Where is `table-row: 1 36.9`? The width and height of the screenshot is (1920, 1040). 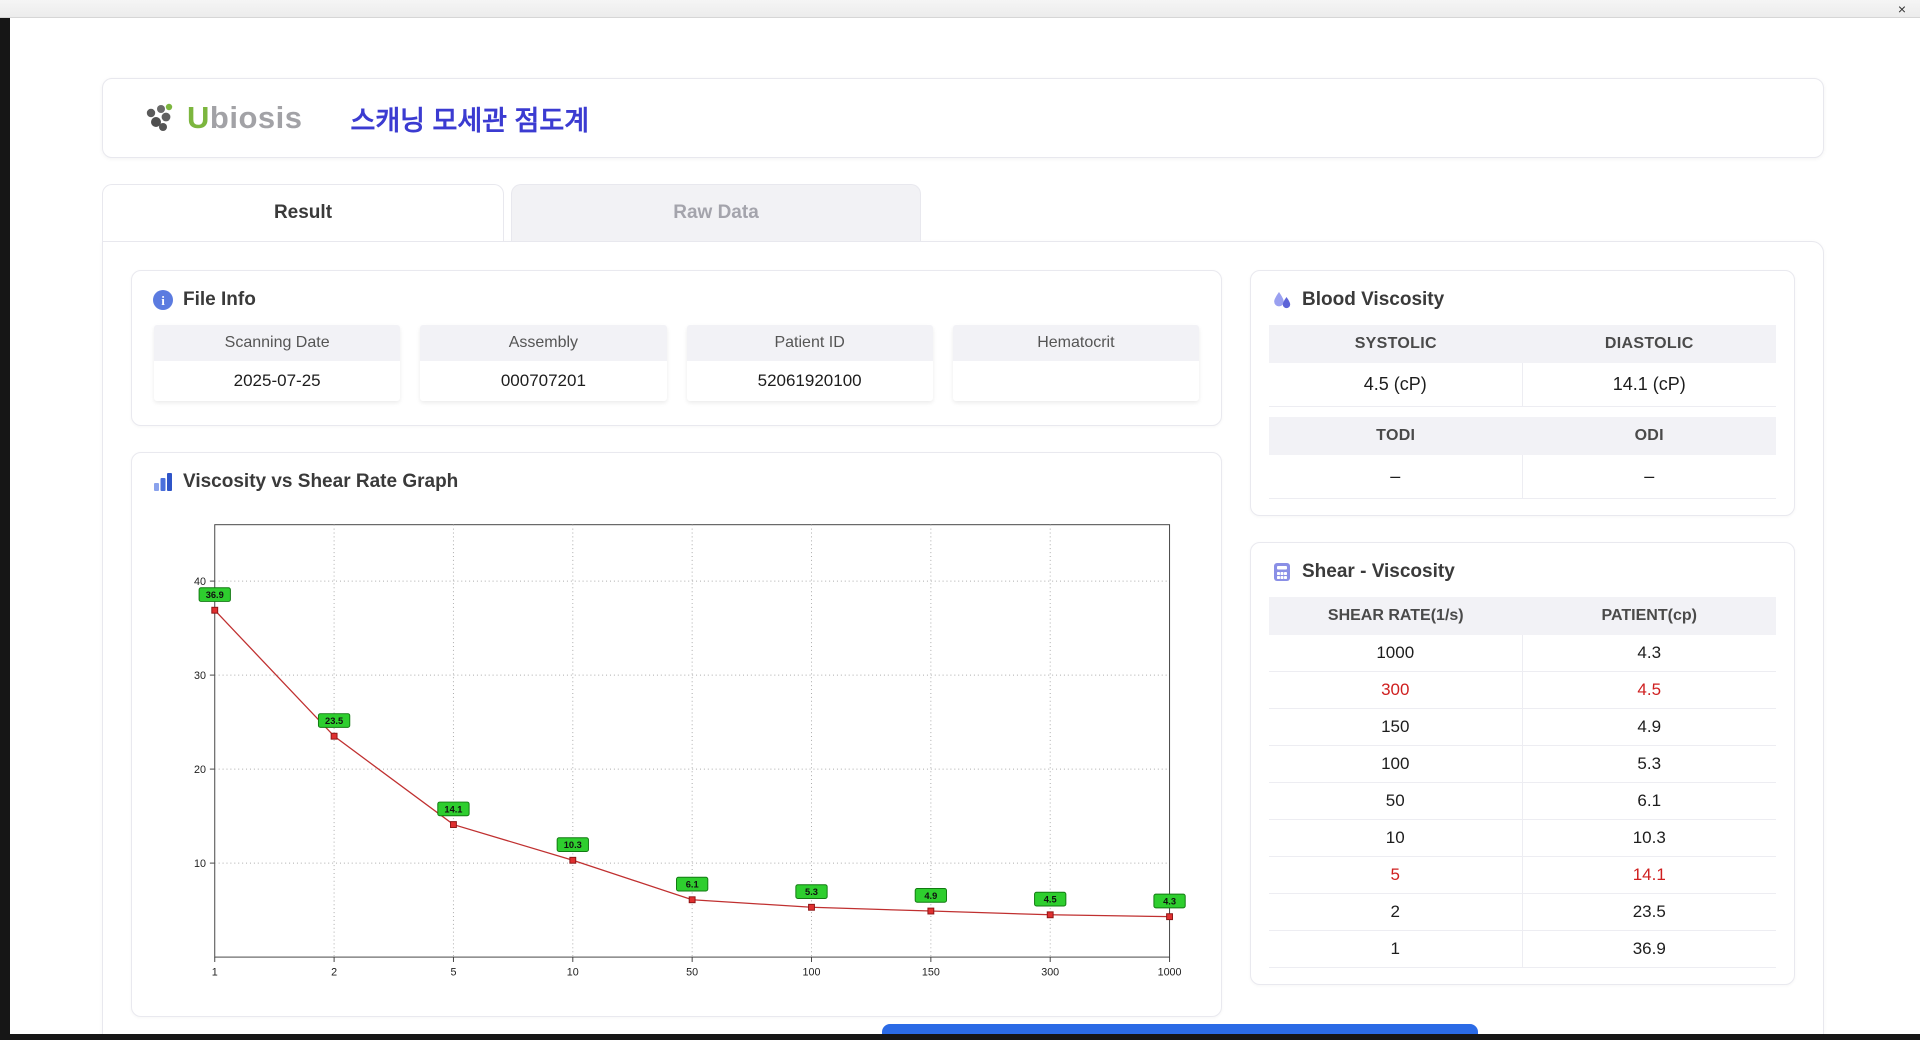 table-row: 1 36.9 is located at coordinates (1522, 949).